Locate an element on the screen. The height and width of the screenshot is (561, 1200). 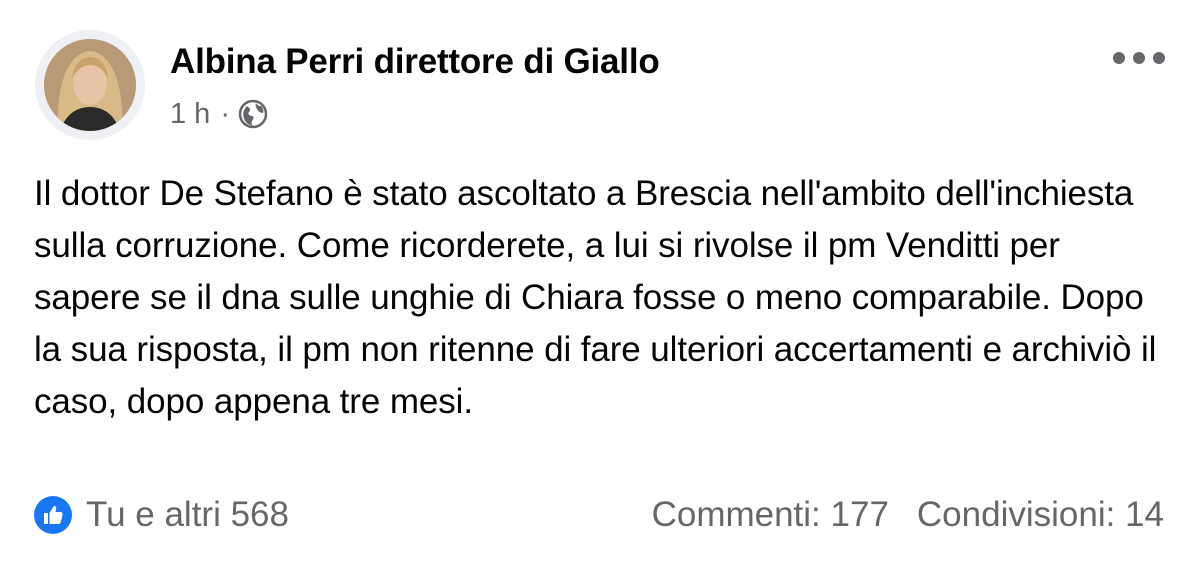
avatar is located at coordinates (90, 85).